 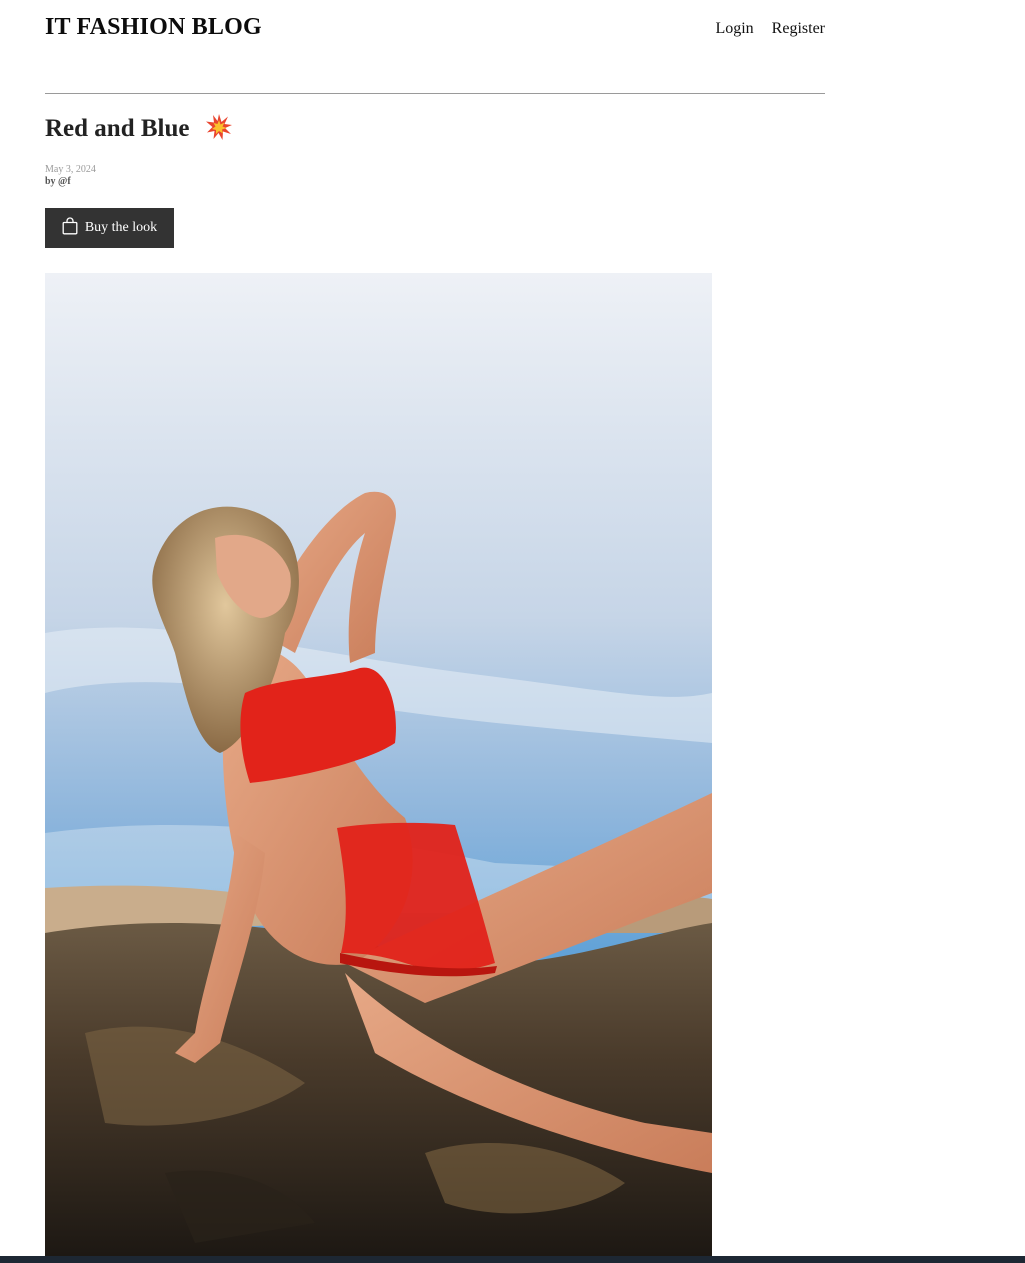 I want to click on site-title-link: IT FASHION BLOG, so click(x=153, y=27).